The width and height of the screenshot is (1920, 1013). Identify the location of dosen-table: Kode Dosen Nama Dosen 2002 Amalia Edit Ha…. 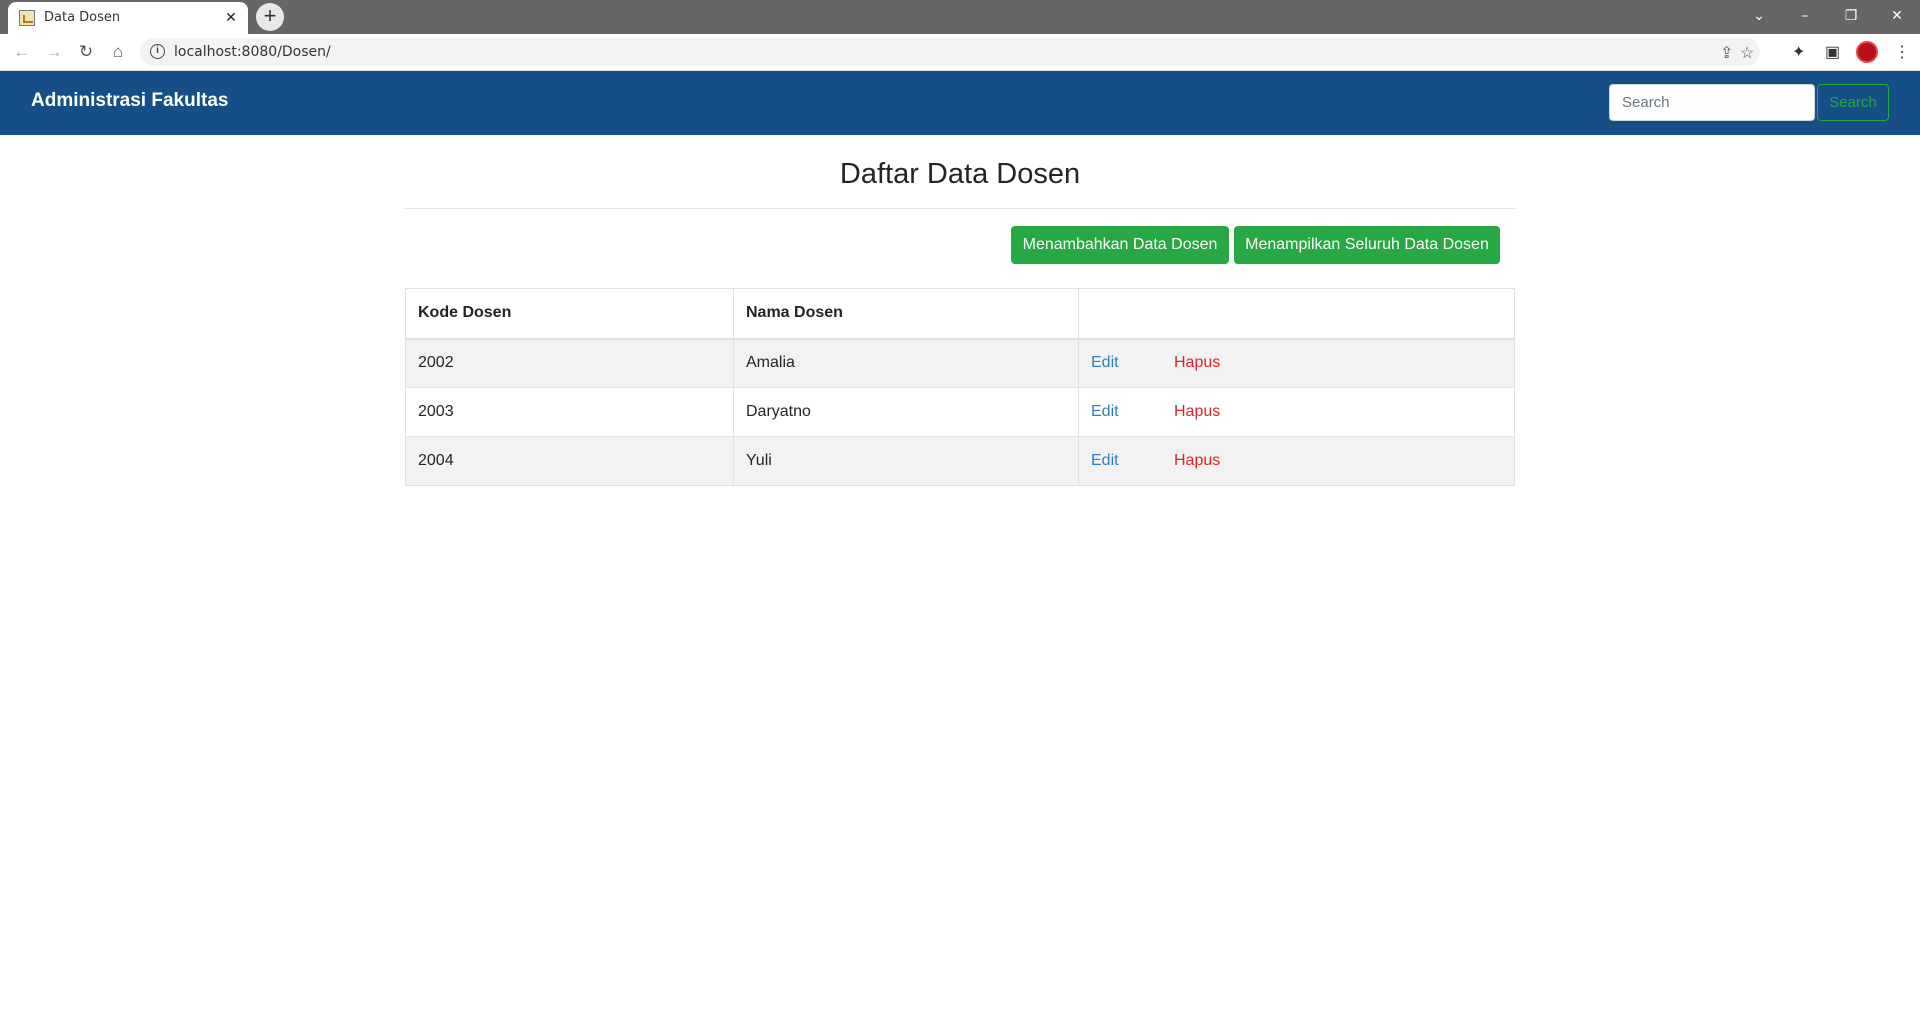
(960, 387).